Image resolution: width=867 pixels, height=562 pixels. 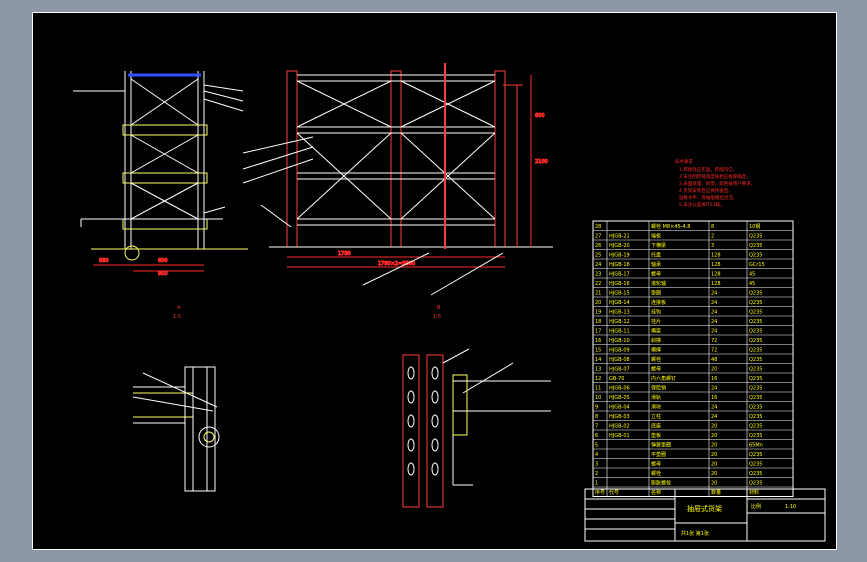 I want to click on table-cell-code: HJGB-02, so click(x=619, y=427).